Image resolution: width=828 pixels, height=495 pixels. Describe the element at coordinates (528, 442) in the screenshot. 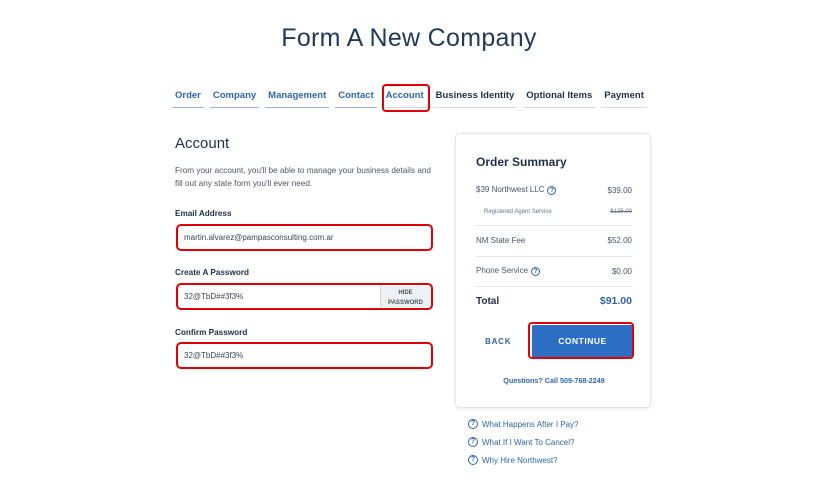

I see `faq-link-label: What If I Want To Cancel?` at that location.